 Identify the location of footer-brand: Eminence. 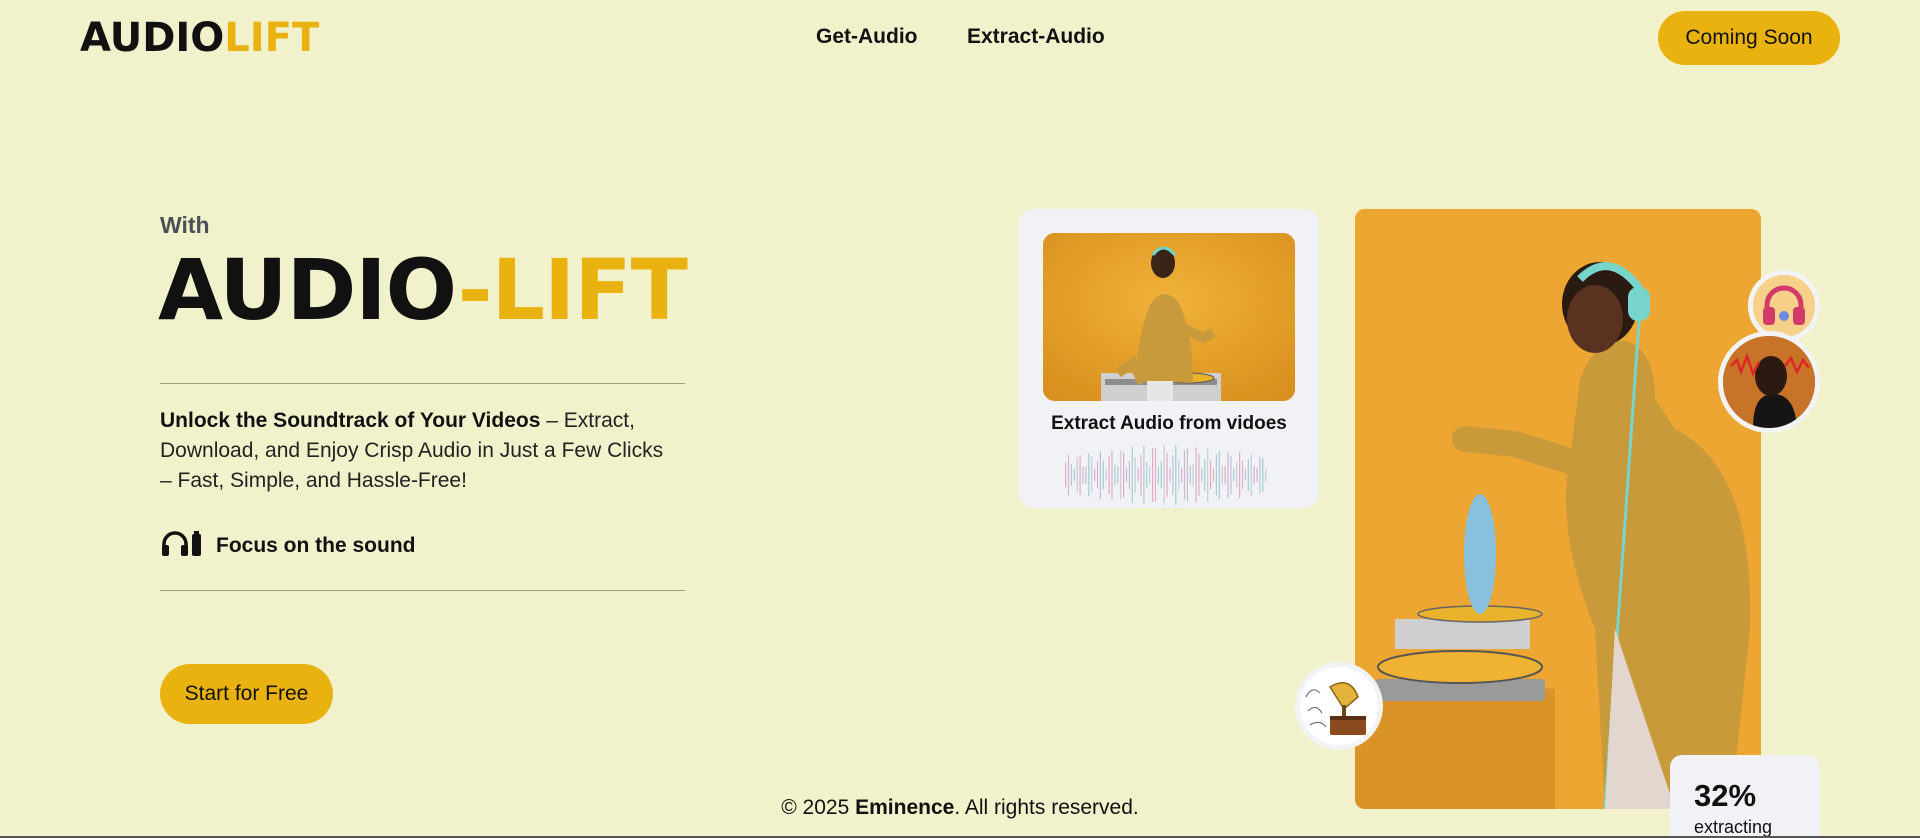
(904, 807).